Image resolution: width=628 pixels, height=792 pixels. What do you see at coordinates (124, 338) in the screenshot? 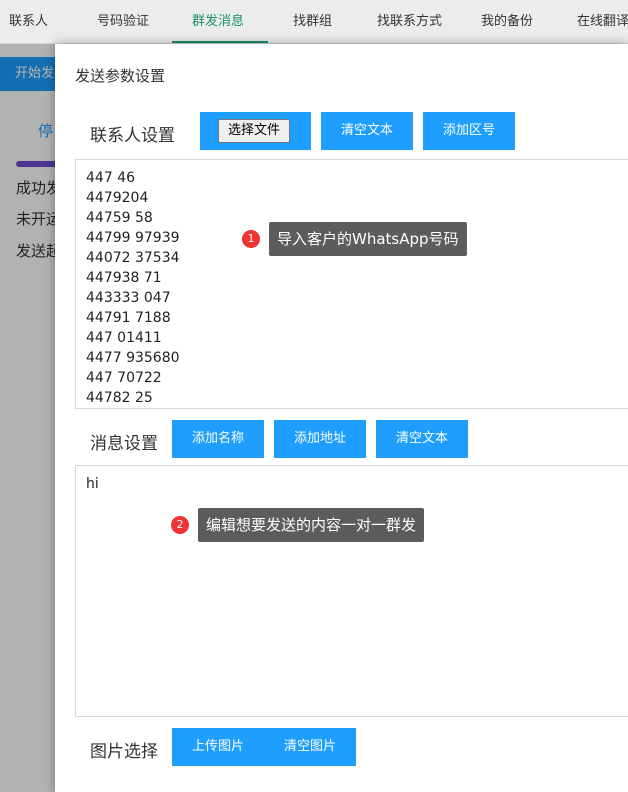
I see `phone-number: 447 01411` at bounding box center [124, 338].